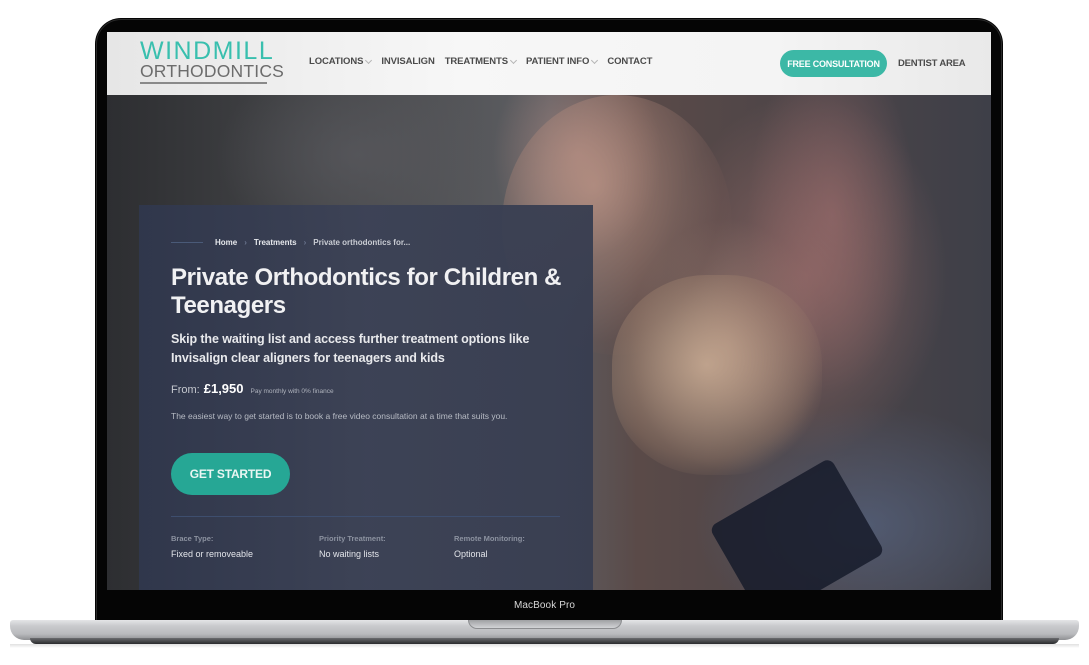 This screenshot has height=665, width=1089. What do you see at coordinates (489, 538) in the screenshot?
I see `fact-label: Remote Monitoring:` at bounding box center [489, 538].